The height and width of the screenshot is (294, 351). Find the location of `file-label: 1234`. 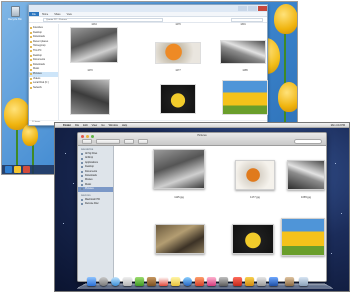

file-label: 1234 is located at coordinates (94, 24).